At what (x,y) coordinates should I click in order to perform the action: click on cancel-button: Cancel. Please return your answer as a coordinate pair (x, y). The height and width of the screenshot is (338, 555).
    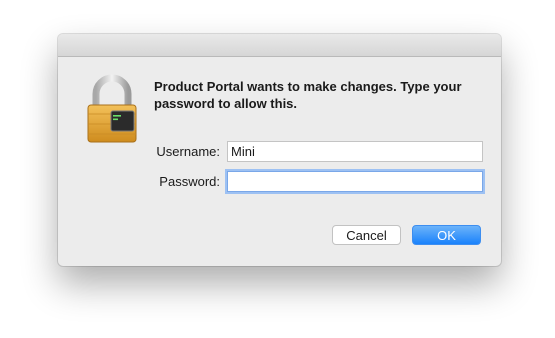
    Looking at the image, I should click on (366, 235).